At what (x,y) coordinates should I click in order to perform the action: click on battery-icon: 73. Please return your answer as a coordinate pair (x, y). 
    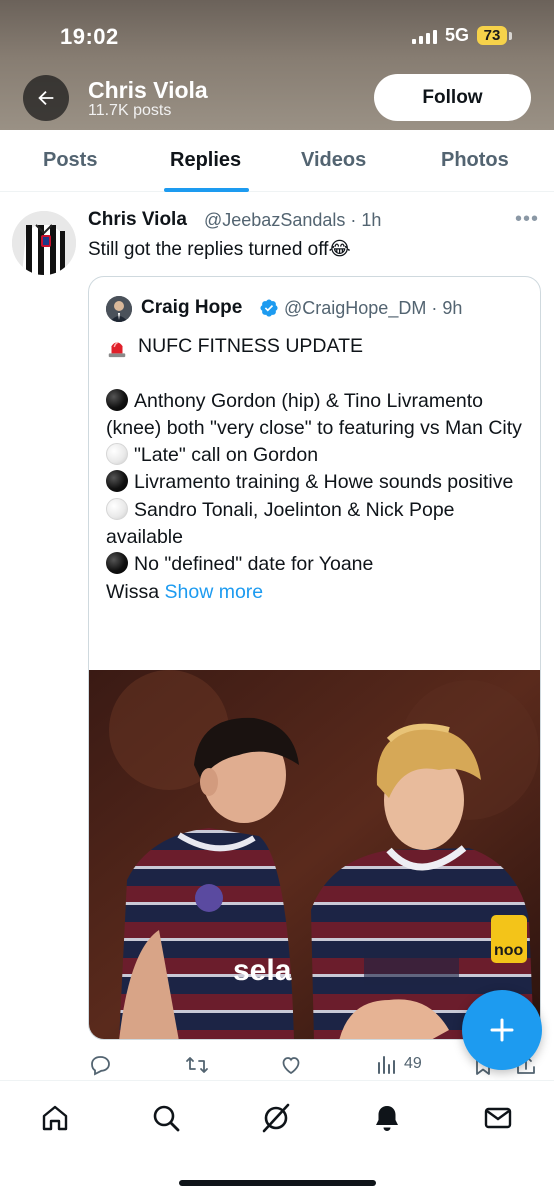
    Looking at the image, I should click on (494, 35).